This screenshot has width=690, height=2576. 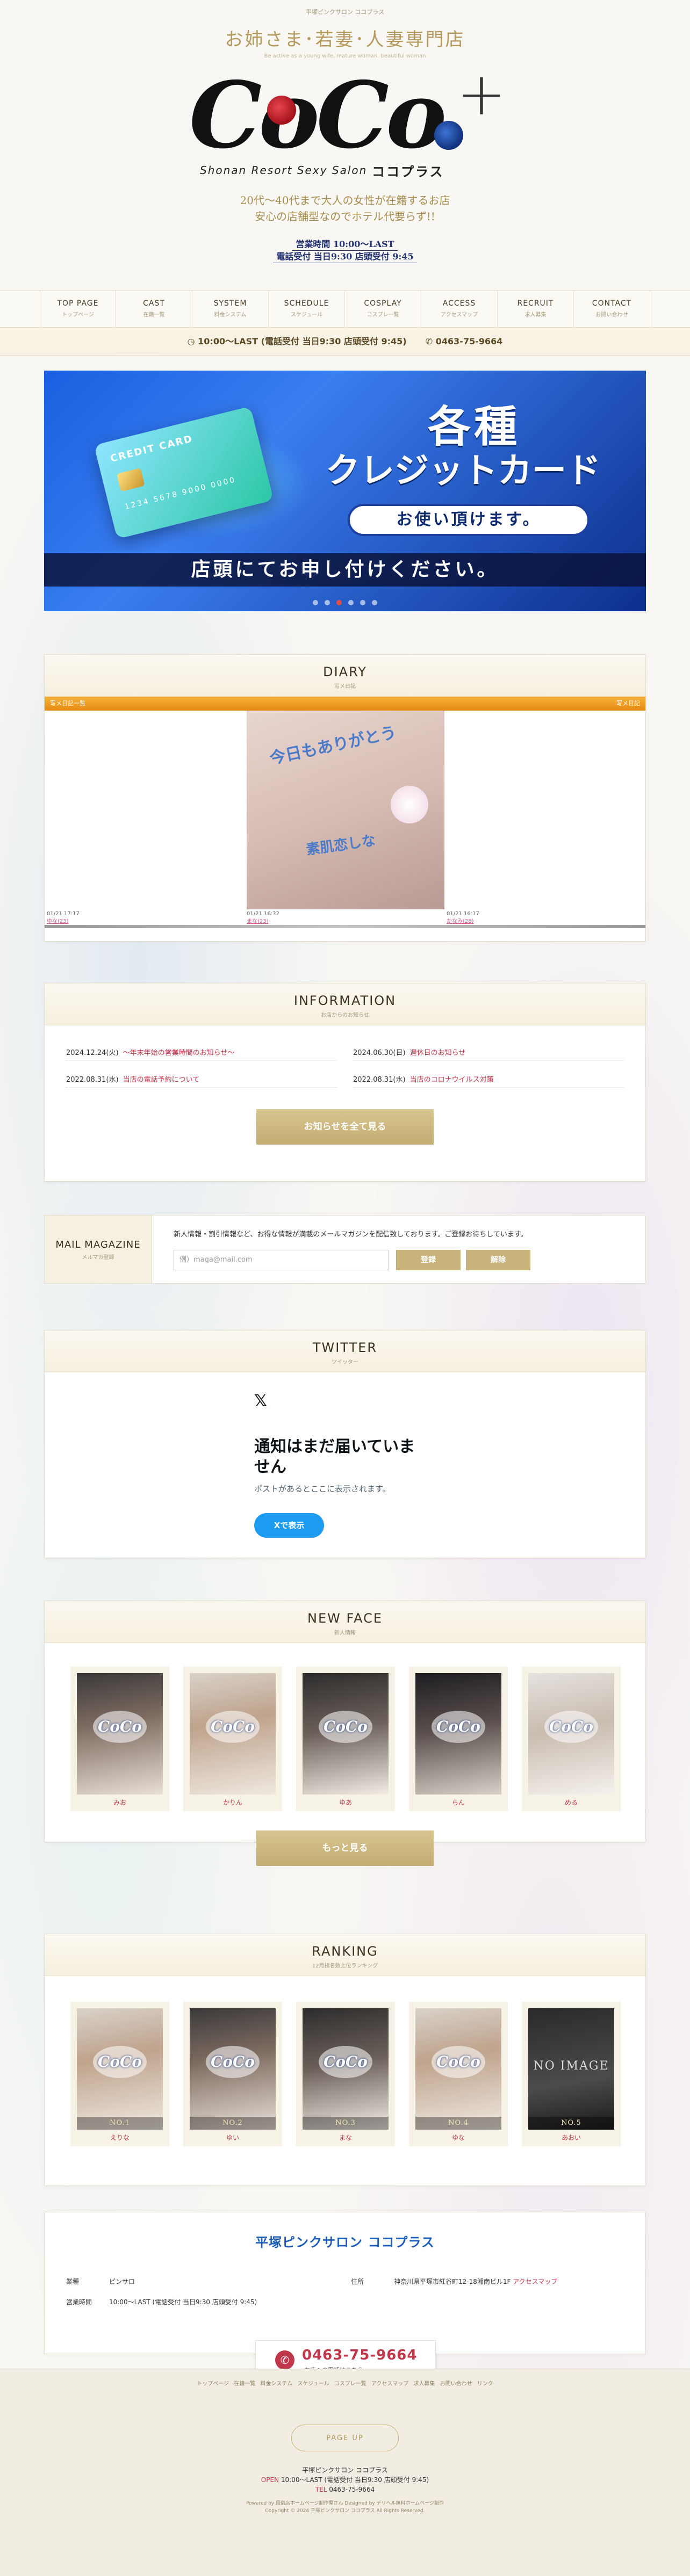 What do you see at coordinates (345, 39) in the screenshot?
I see `header-tagline: お姉さま･若妻･人妻専門店` at bounding box center [345, 39].